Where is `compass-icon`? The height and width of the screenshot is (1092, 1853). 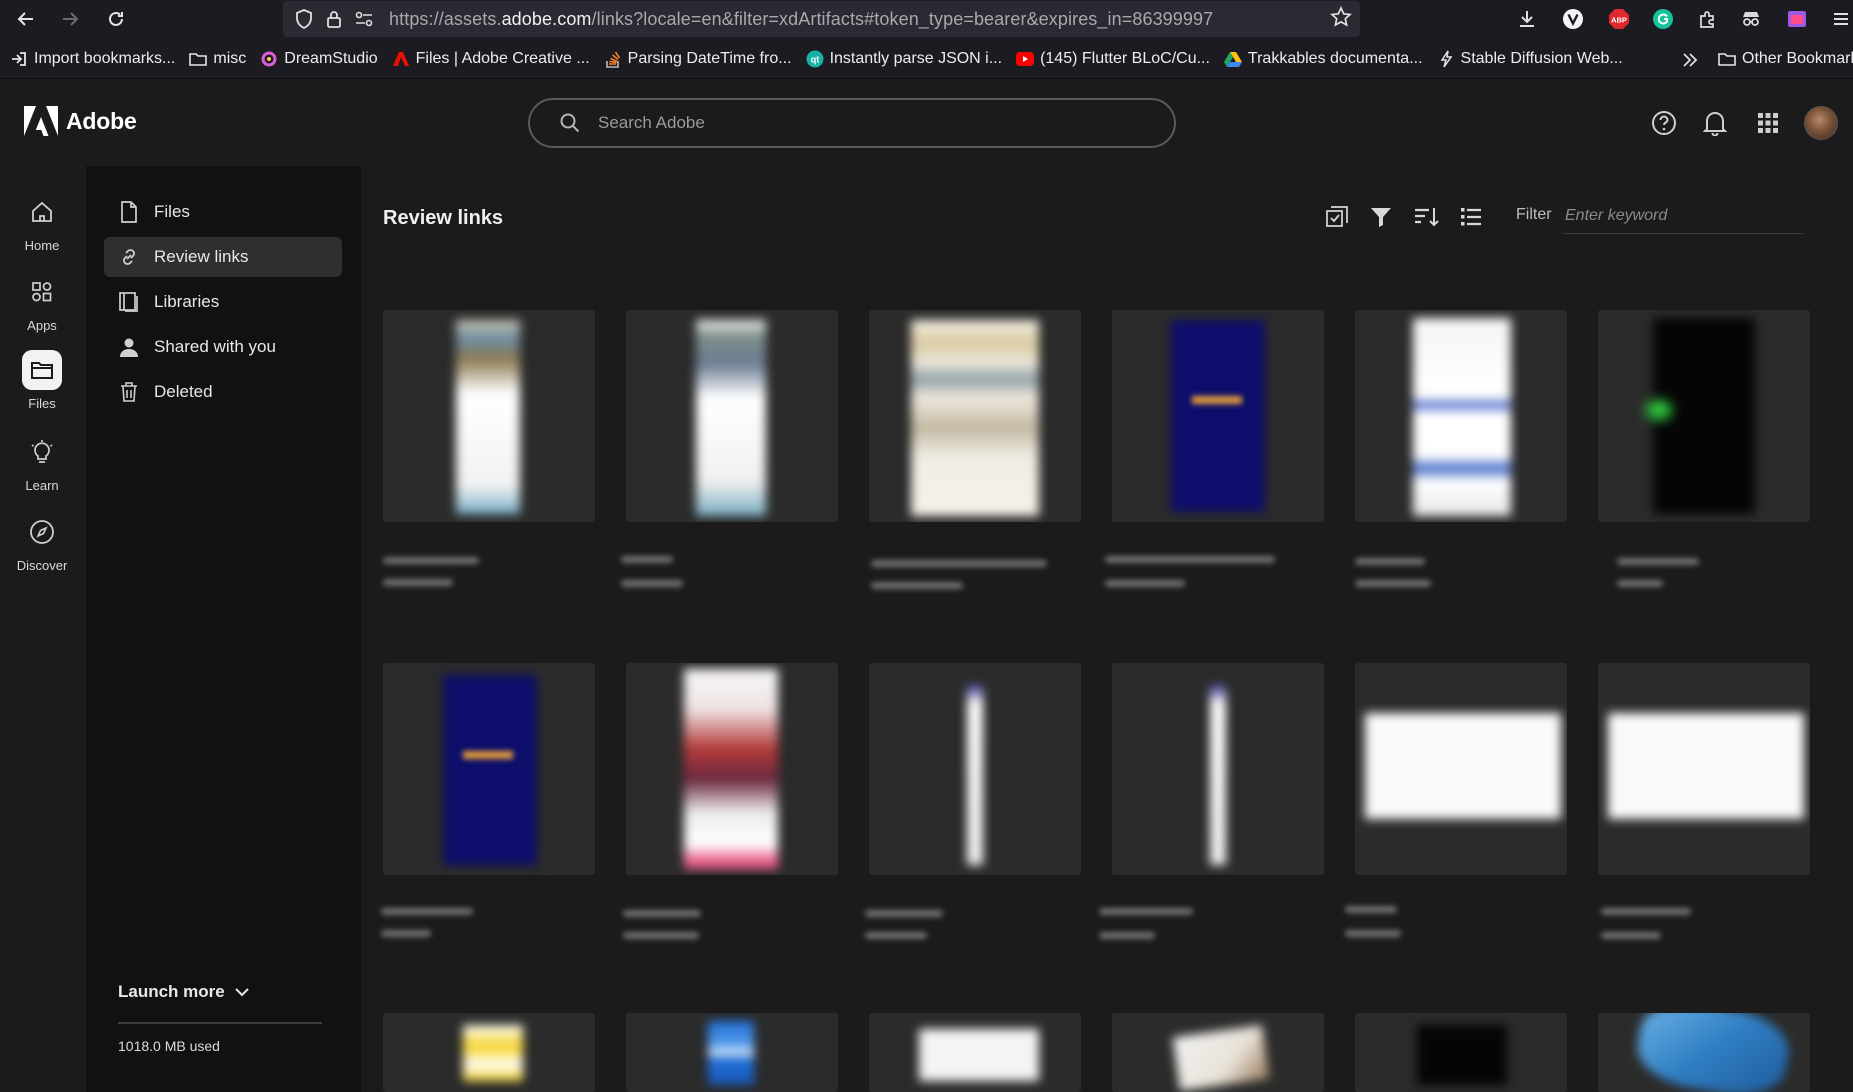 compass-icon is located at coordinates (42, 532).